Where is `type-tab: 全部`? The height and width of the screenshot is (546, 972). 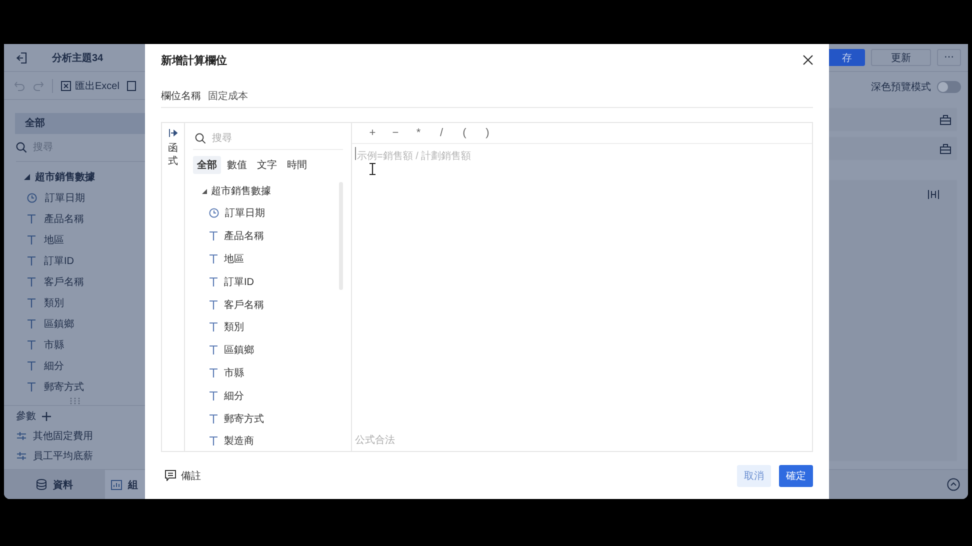
type-tab: 全部 is located at coordinates (207, 165).